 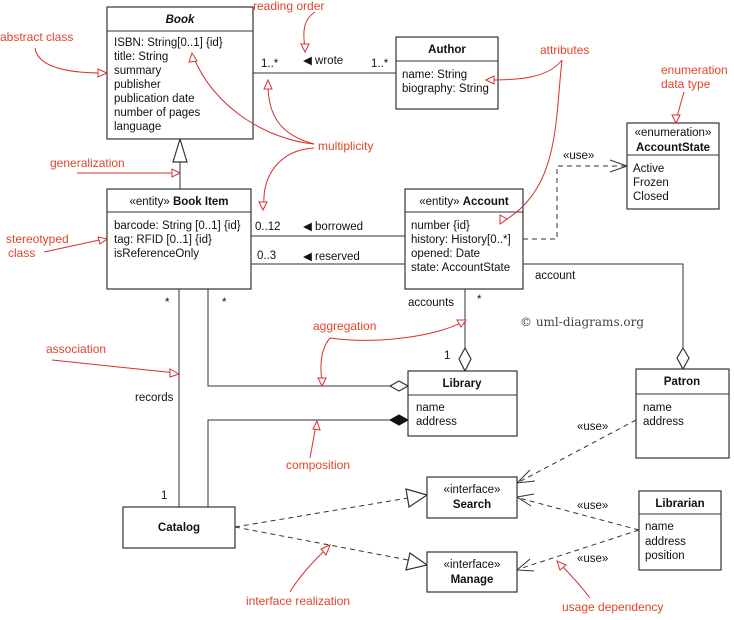 I want to click on annotation-generalization: generalization, so click(x=87, y=163).